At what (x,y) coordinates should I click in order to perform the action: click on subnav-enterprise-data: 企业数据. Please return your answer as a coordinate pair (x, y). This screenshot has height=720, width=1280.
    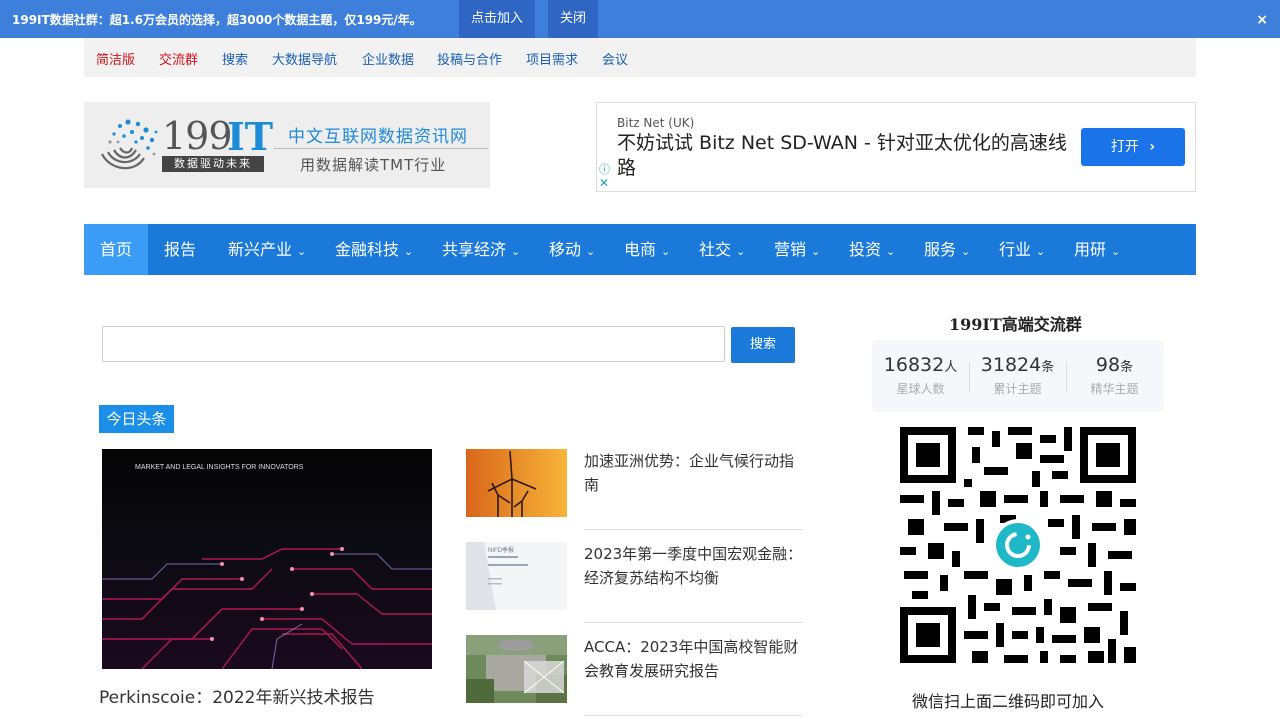
    Looking at the image, I should click on (388, 58).